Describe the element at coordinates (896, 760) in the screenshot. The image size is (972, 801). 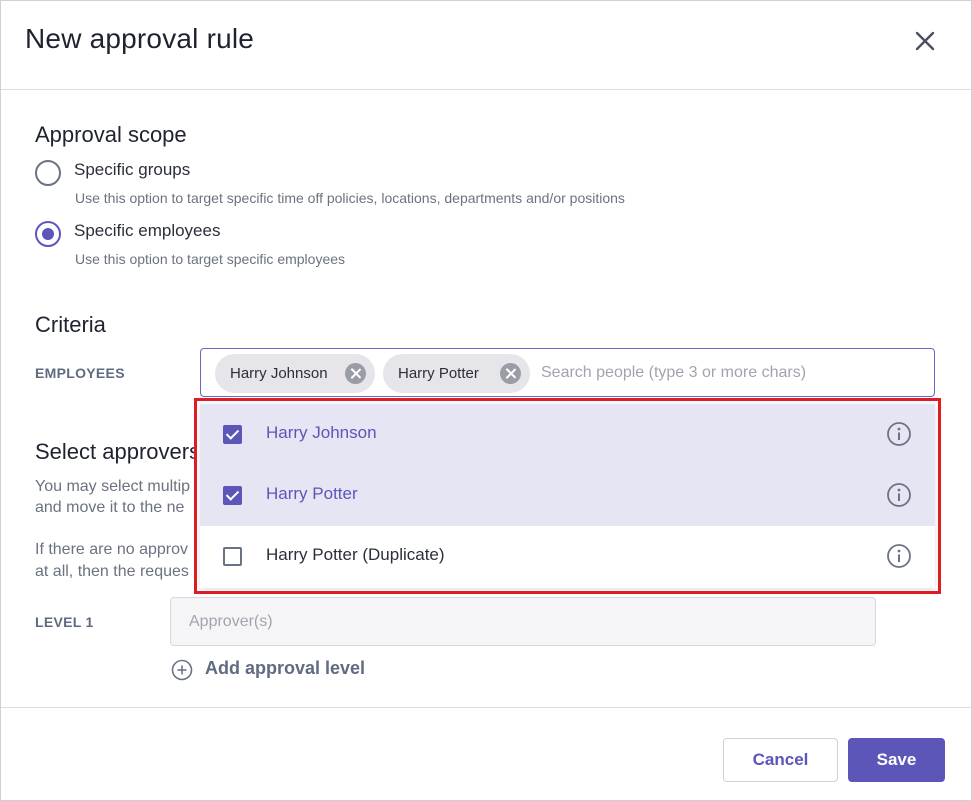
I see `save-button: Save` at that location.